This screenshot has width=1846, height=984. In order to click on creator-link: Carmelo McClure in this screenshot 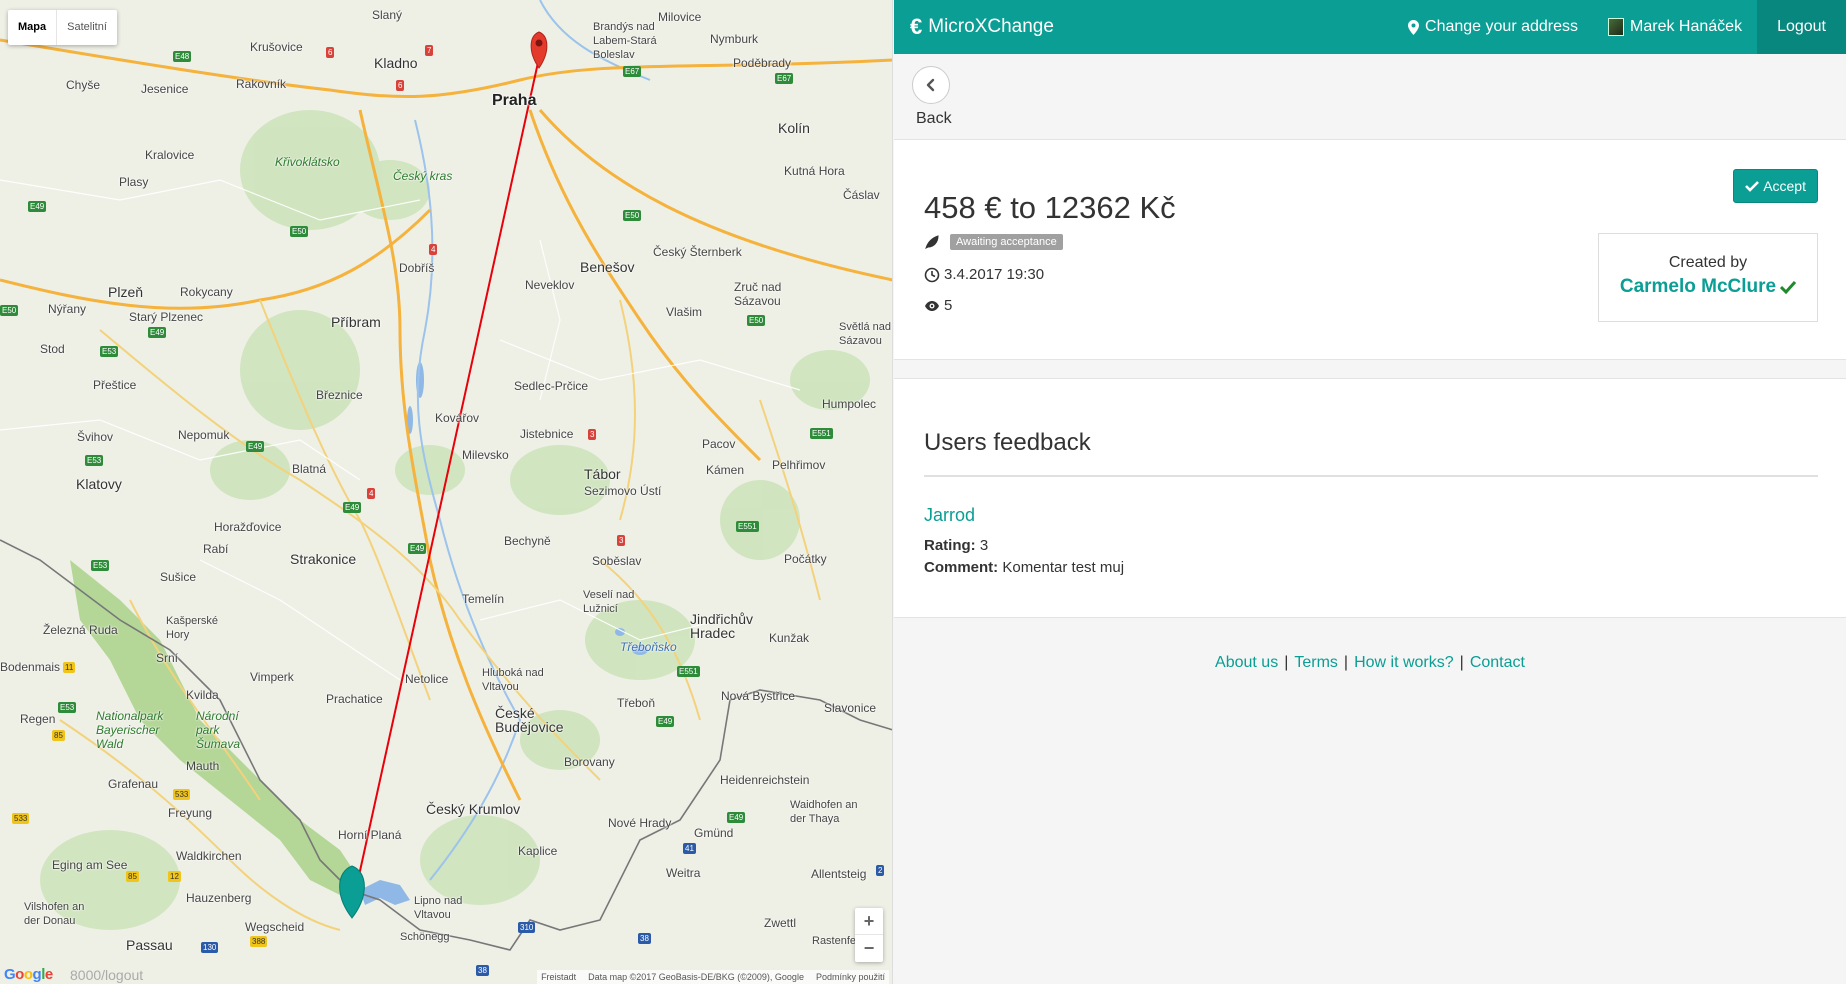, I will do `click(1708, 287)`.